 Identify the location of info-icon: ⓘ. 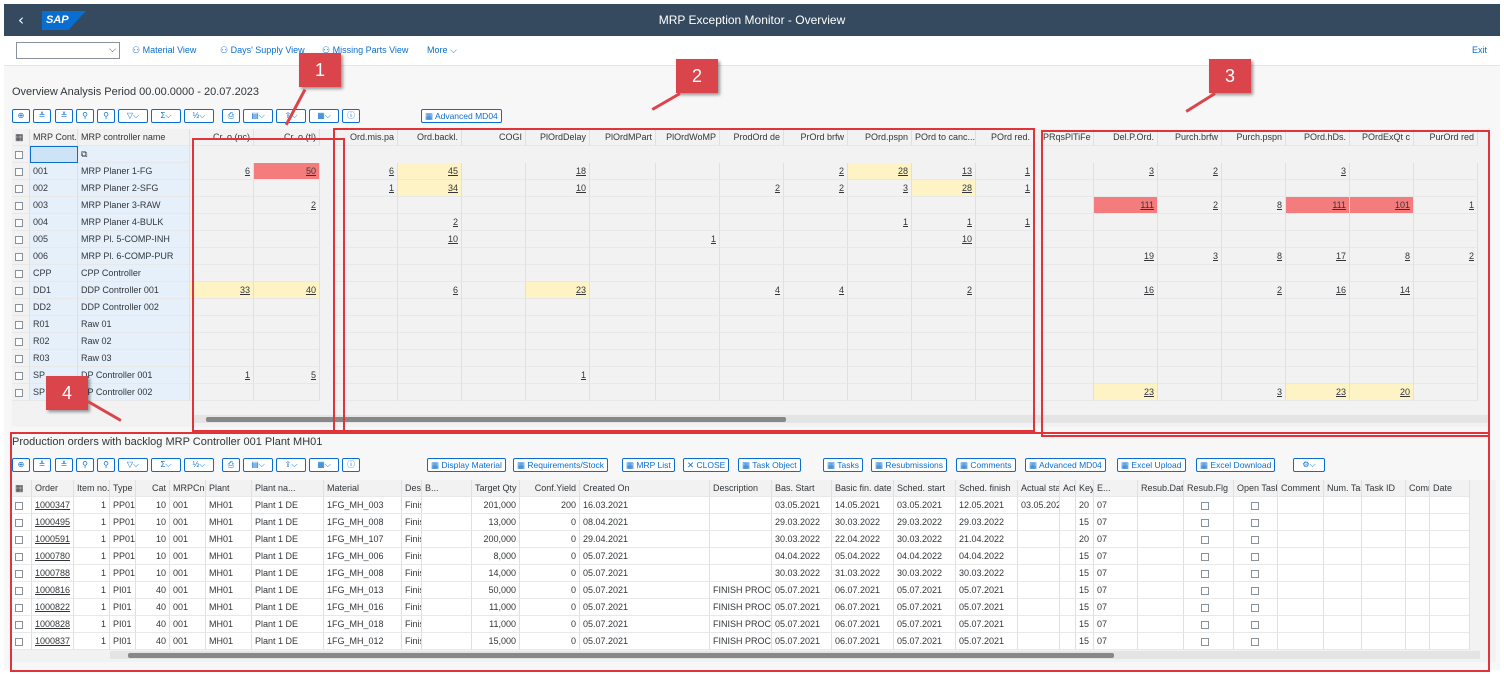
(351, 115).